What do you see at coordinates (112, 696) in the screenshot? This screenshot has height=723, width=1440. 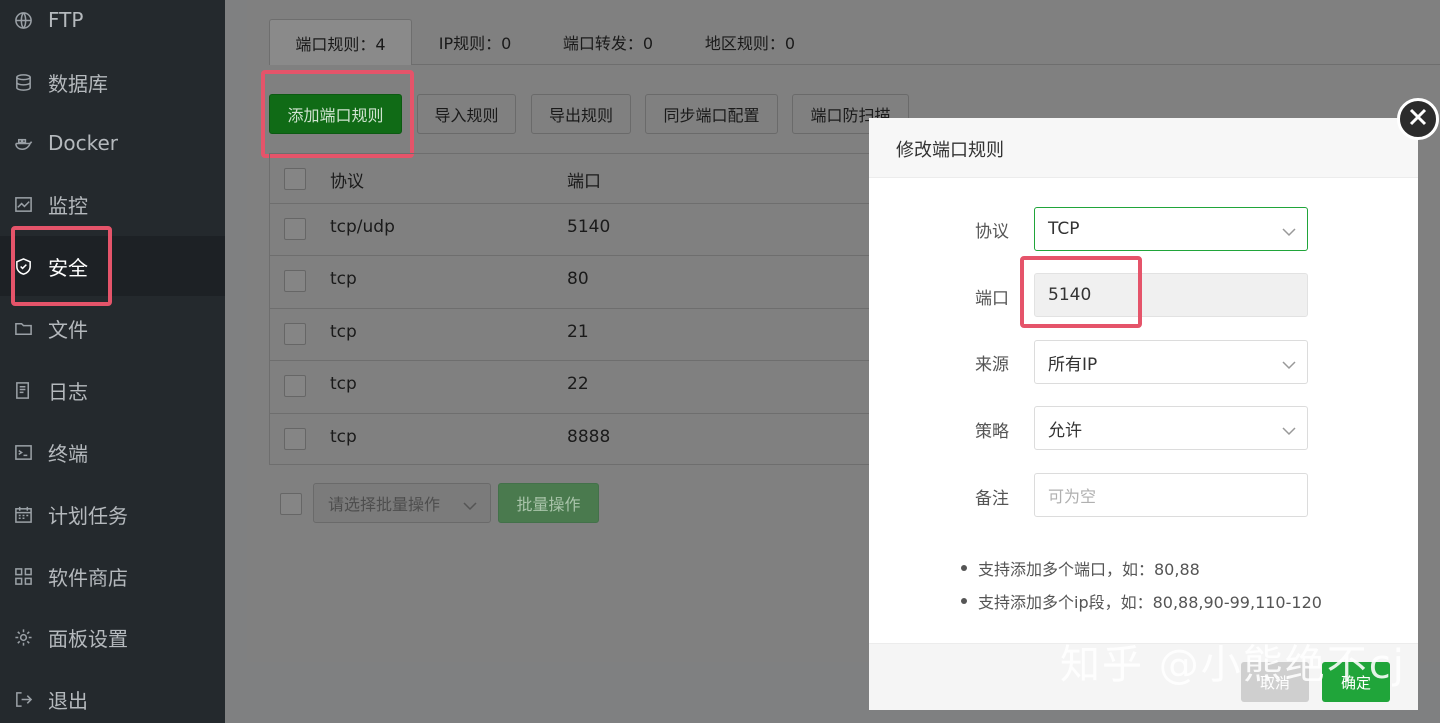 I see `sidebar-item-logout: 退出` at bounding box center [112, 696].